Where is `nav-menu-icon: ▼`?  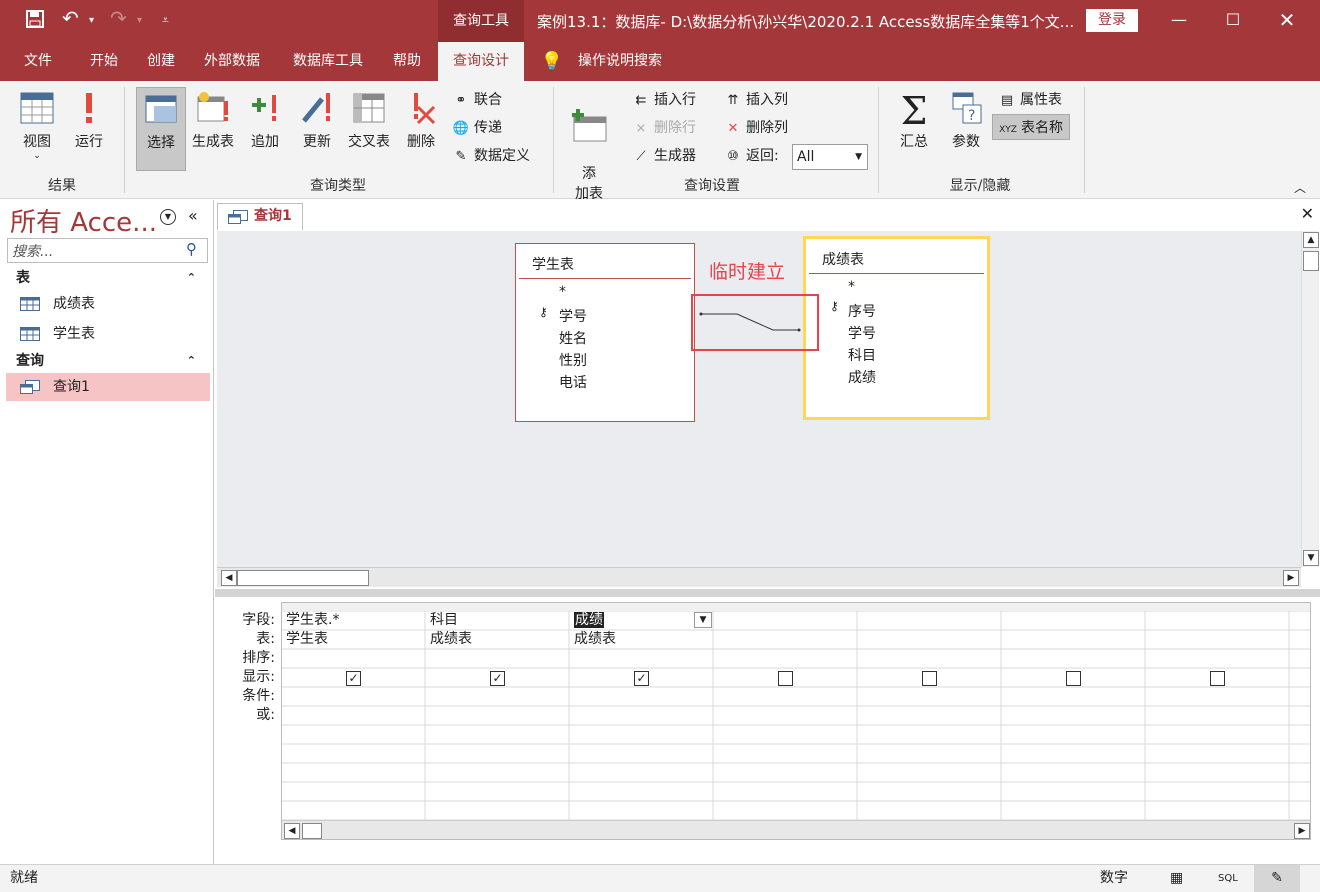 nav-menu-icon: ▼ is located at coordinates (168, 217).